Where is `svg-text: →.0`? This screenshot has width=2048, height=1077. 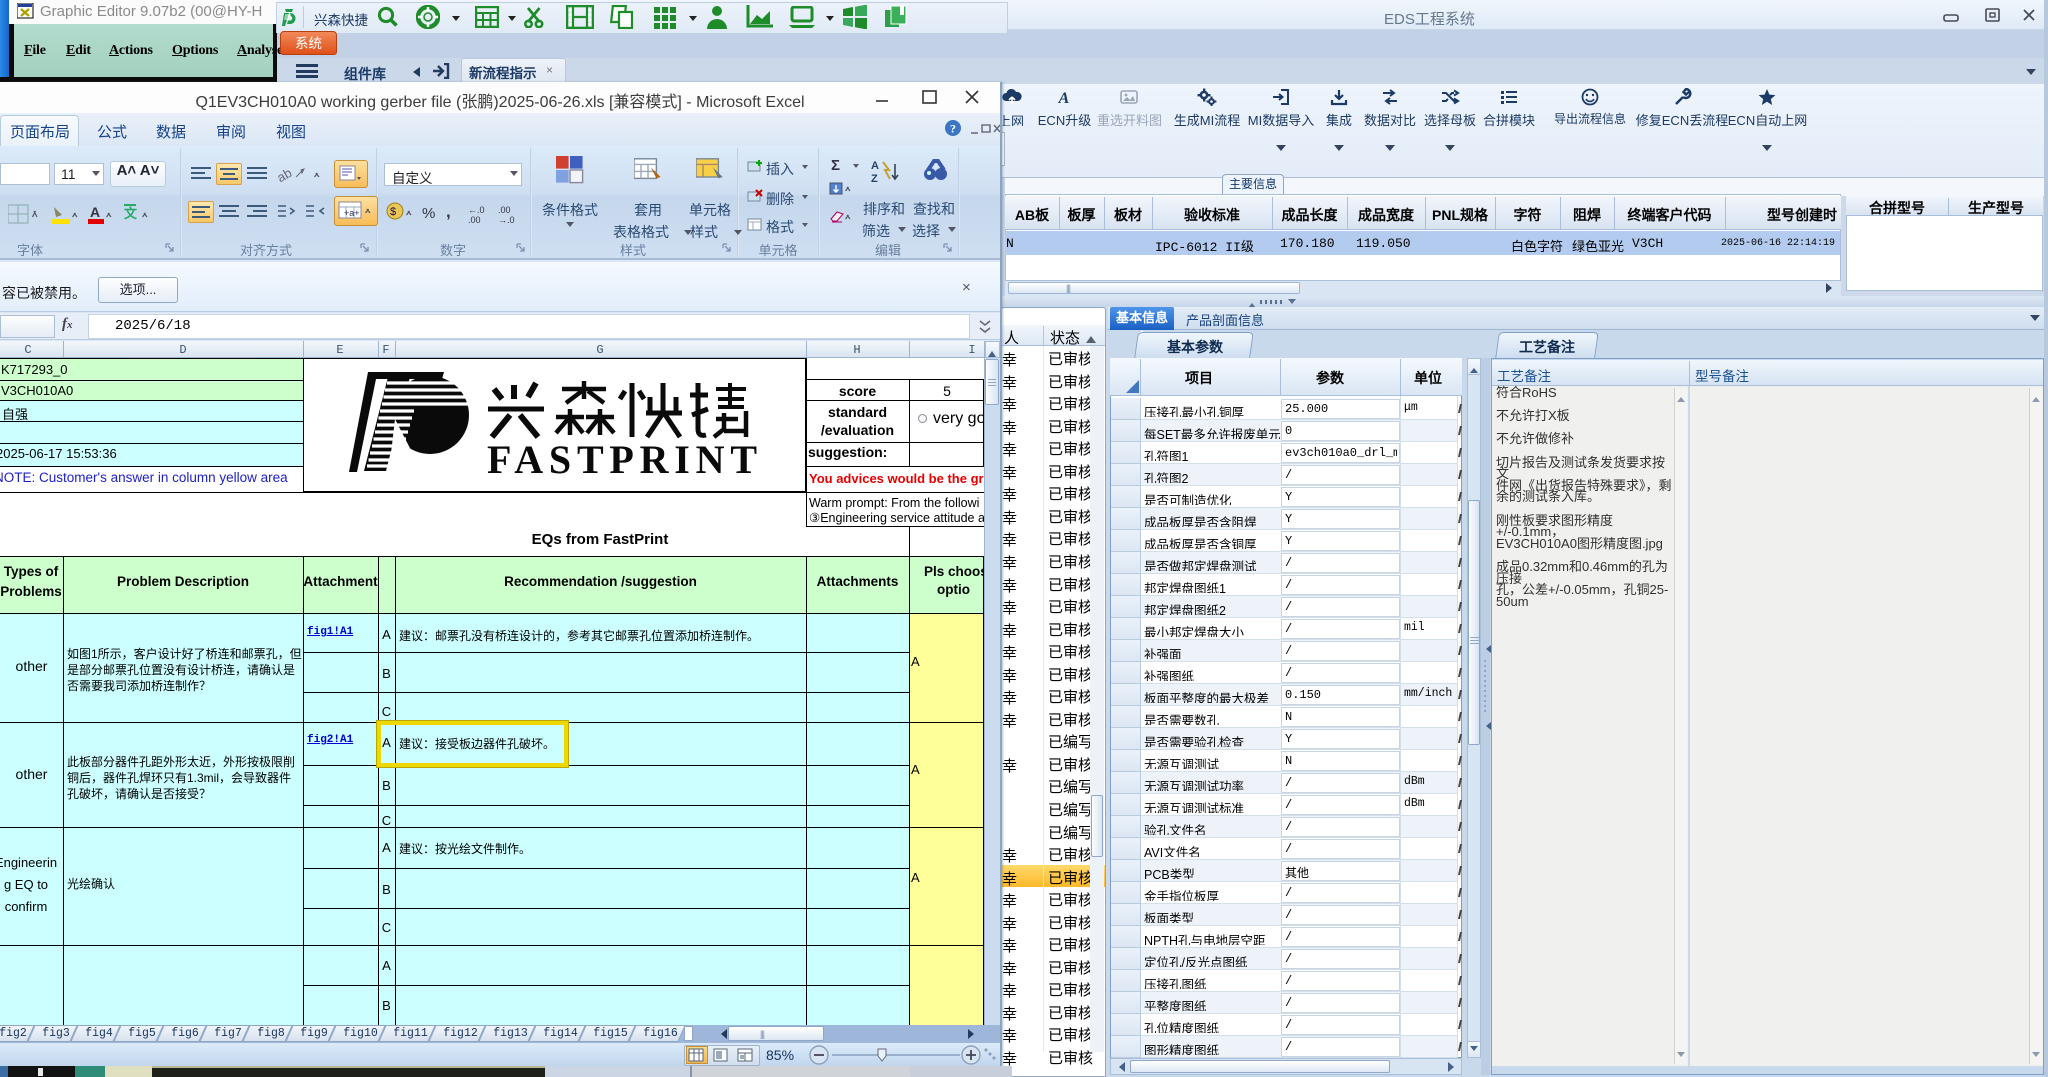
svg-text: →.0 is located at coordinates (506, 220).